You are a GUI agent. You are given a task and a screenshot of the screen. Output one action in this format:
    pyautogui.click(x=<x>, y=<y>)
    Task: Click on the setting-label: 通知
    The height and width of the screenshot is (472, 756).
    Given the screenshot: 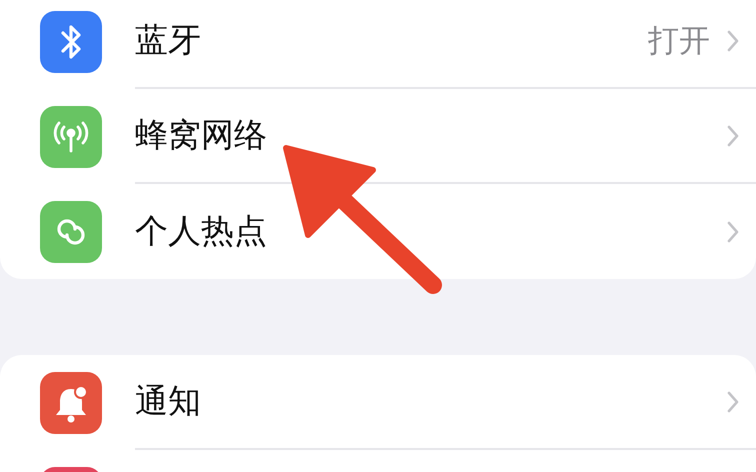 What is the action you would take?
    pyautogui.click(x=168, y=401)
    